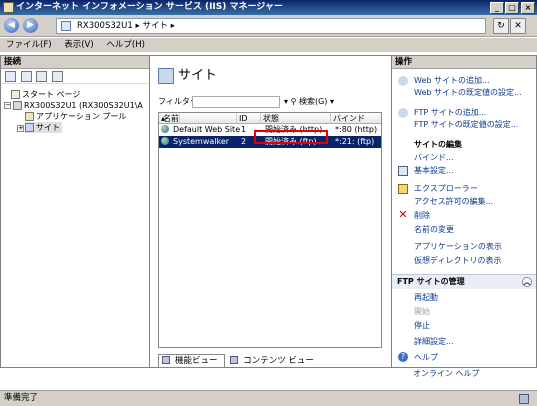 The width and height of the screenshot is (537, 406). I want to click on basic-settings-icon, so click(403, 171).